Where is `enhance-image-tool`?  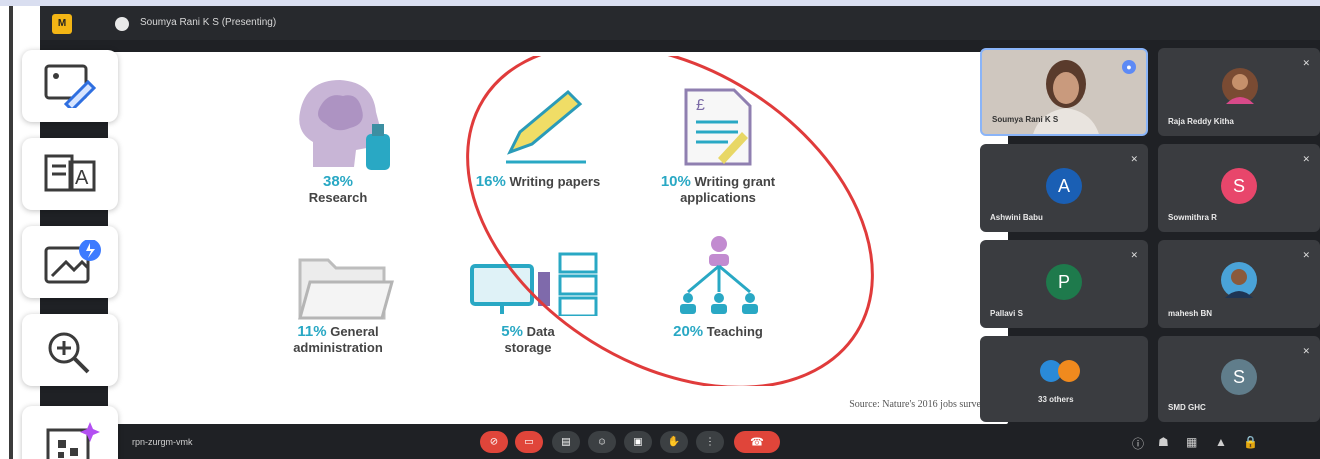
enhance-image-tool is located at coordinates (70, 262).